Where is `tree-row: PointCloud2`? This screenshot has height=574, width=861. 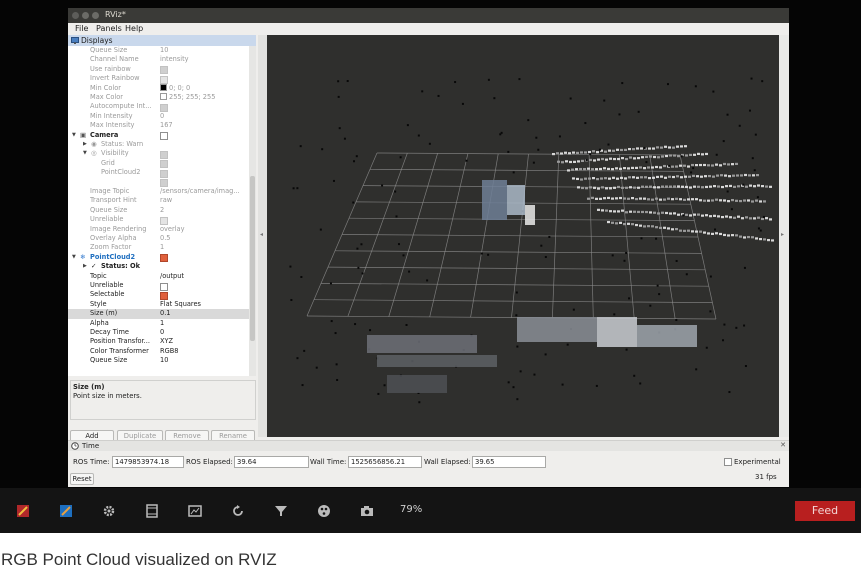
tree-row: PointCloud2 is located at coordinates (158, 173).